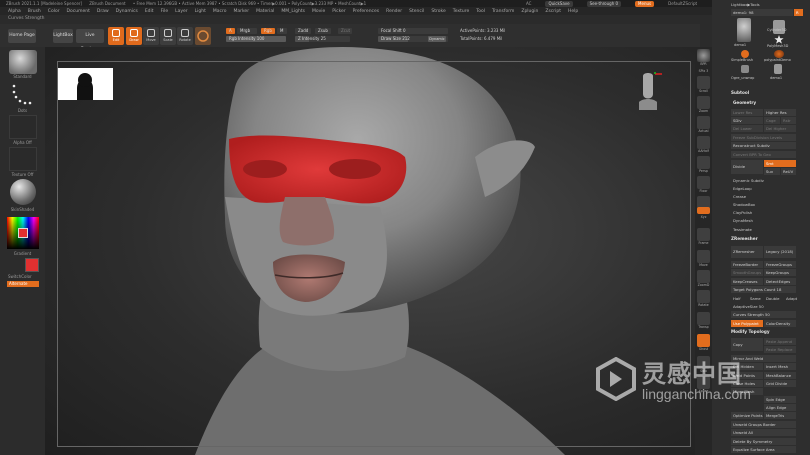  What do you see at coordinates (763, 449) in the screenshot?
I see `equalize-surface-area-button: Equalize Surface Area` at bounding box center [763, 449].